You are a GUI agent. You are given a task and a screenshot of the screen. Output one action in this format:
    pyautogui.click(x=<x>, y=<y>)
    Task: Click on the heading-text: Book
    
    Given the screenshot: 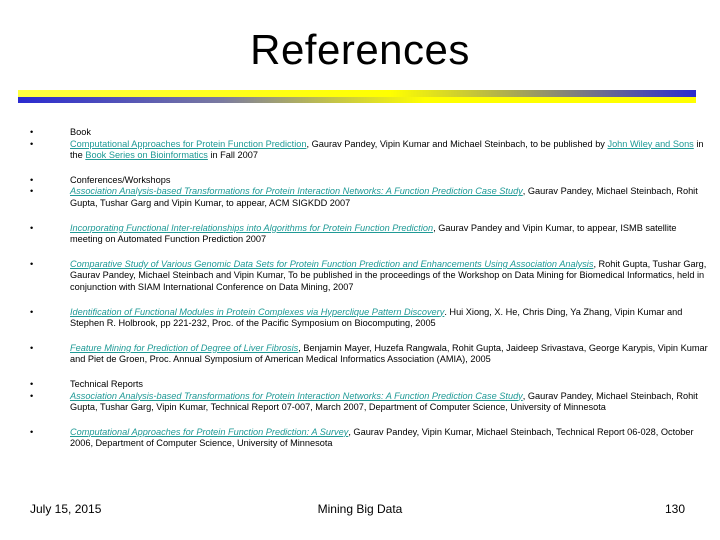 What is the action you would take?
    pyautogui.click(x=80, y=132)
    